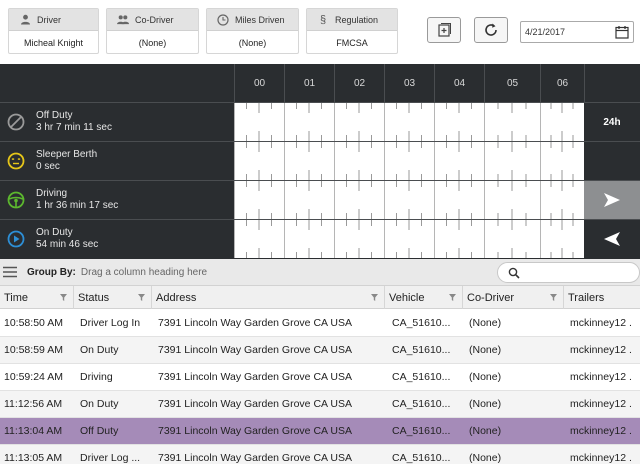 The image size is (640, 464). I want to click on cell-time: 10:58:50 AM, so click(33, 323).